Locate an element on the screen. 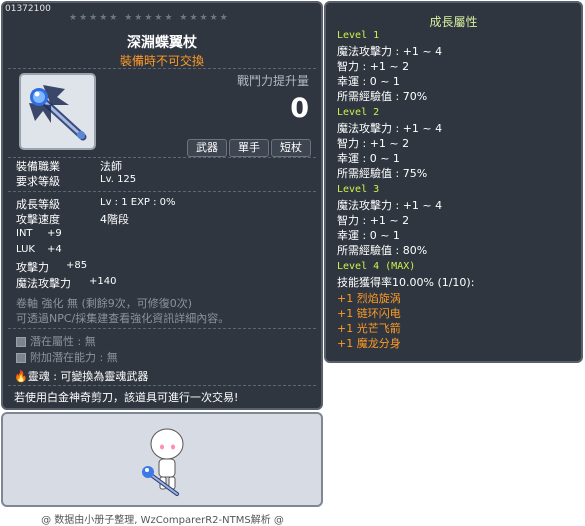  platinum-scissors-note: 若使用白金神奇剪刀，該道具可進行一次交易! is located at coordinates (126, 397).